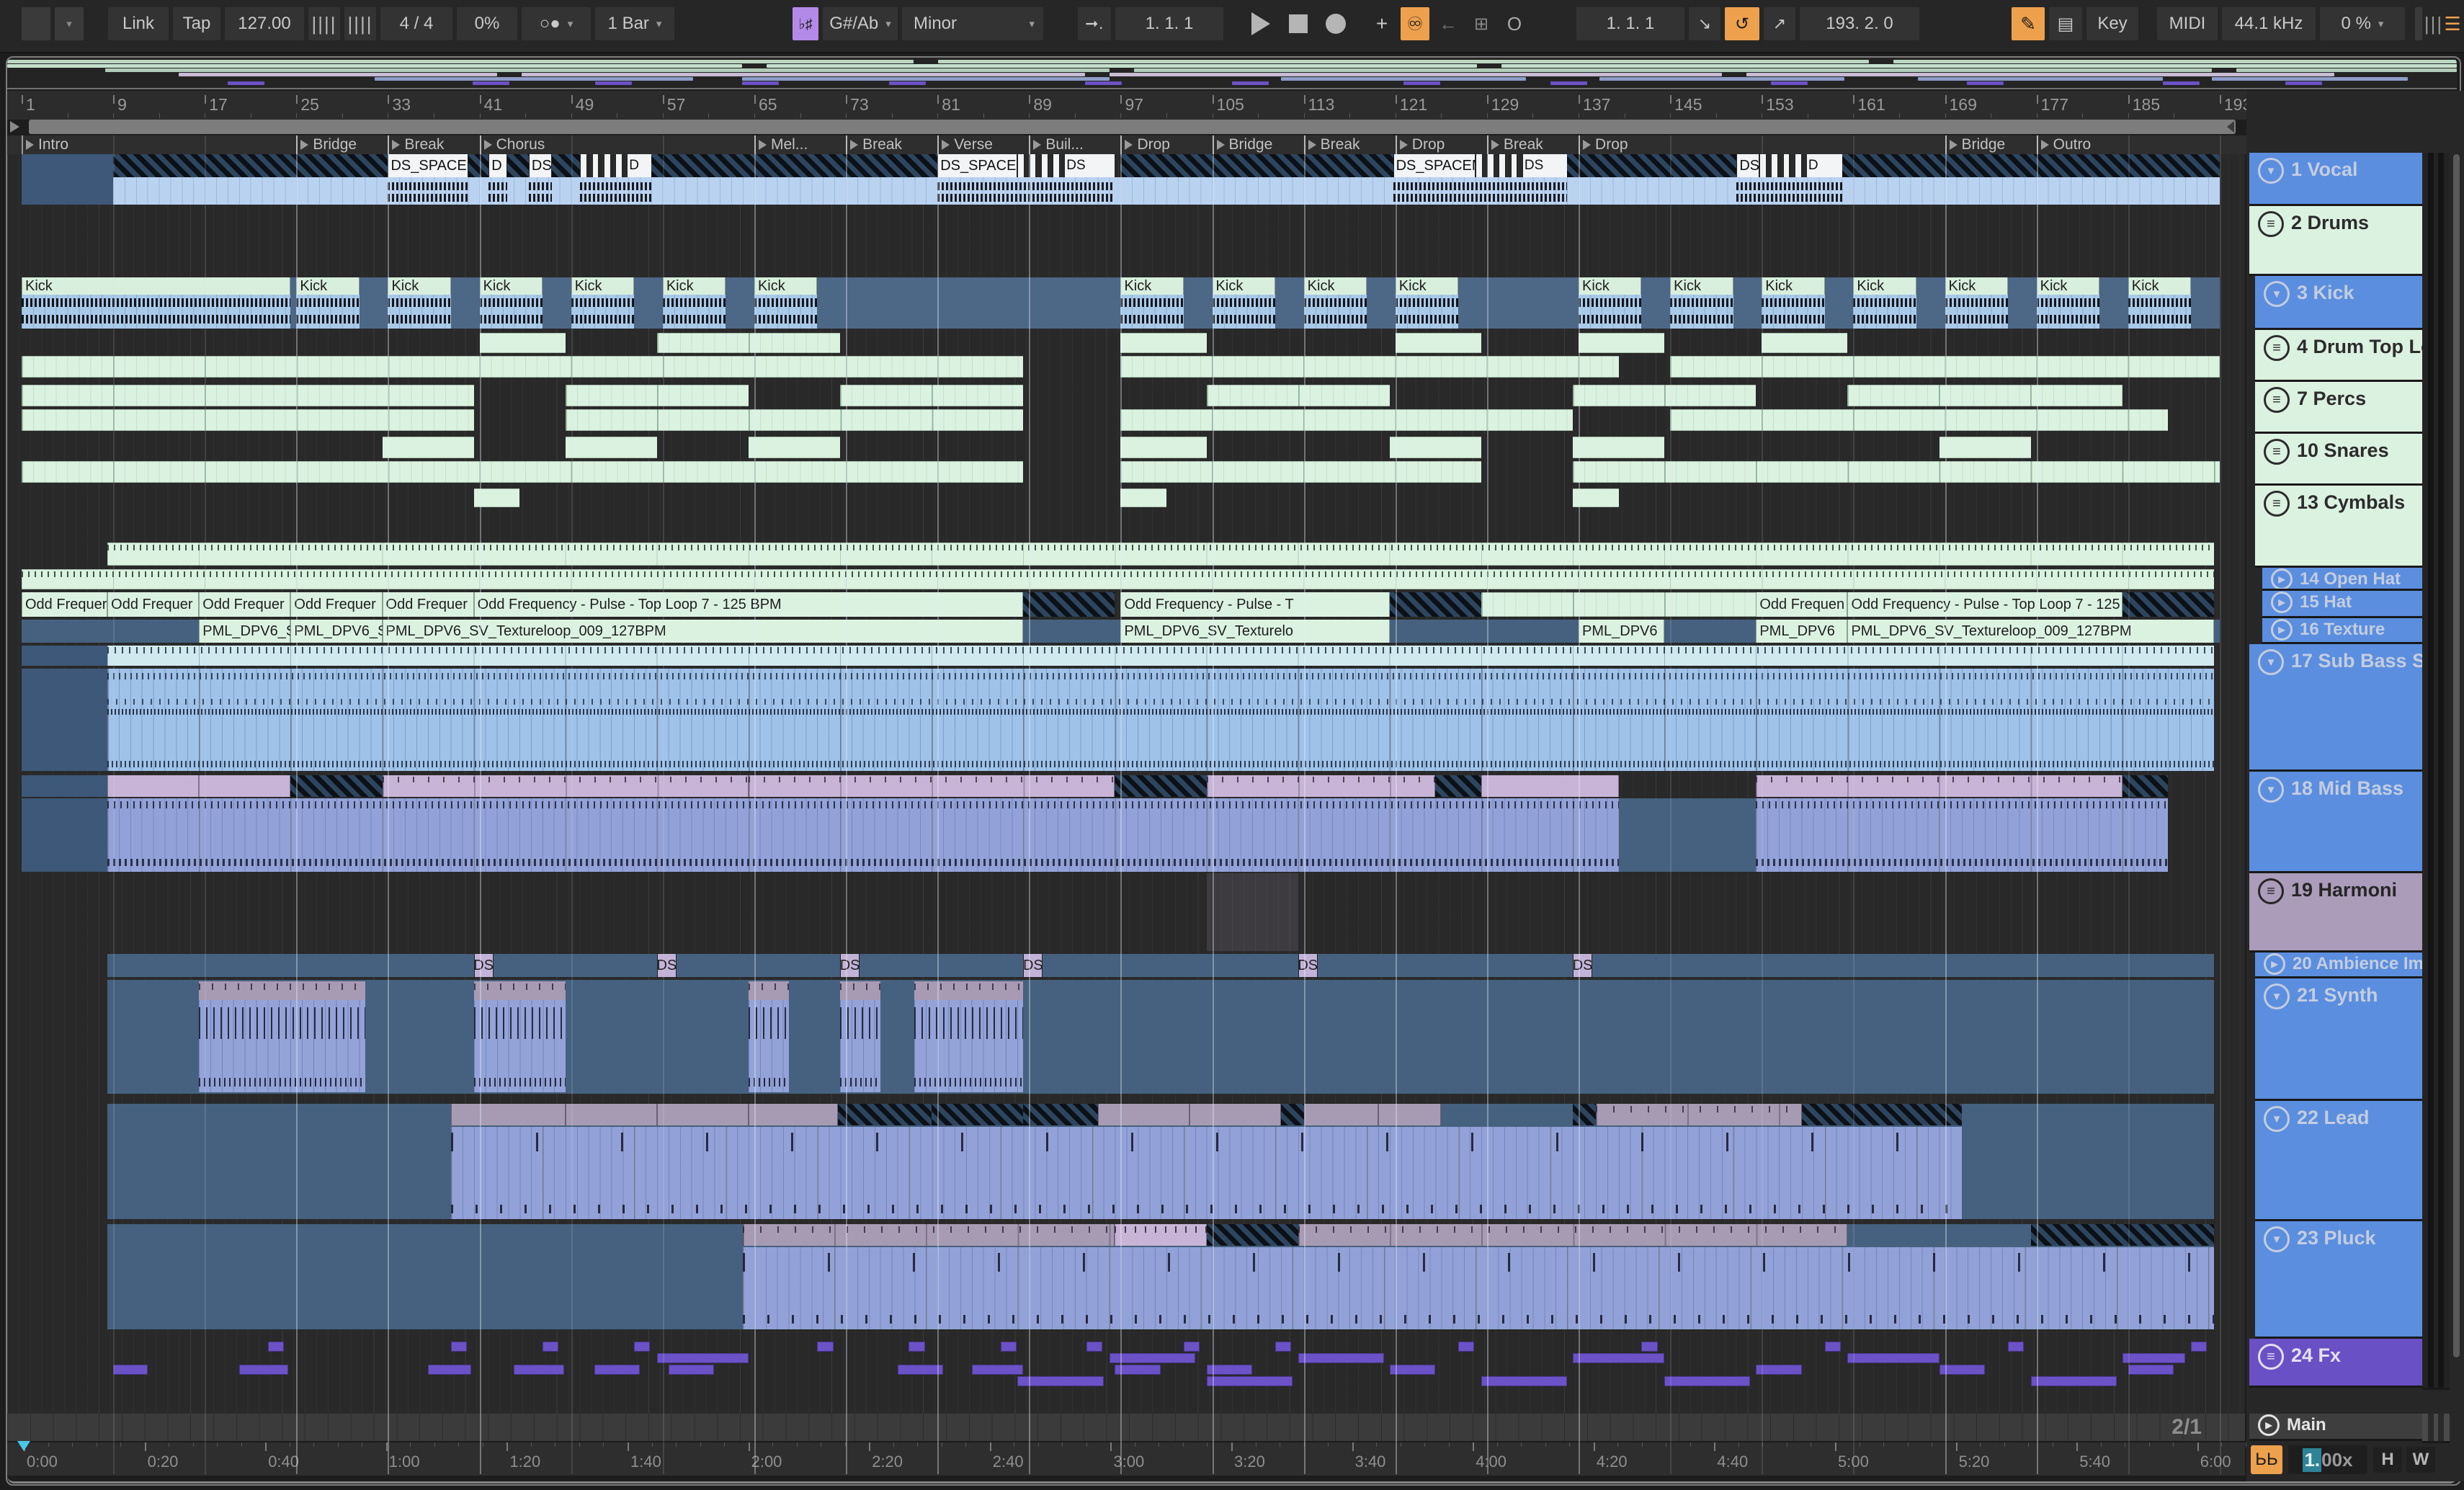 The height and width of the screenshot is (1490, 2464). Describe the element at coordinates (324, 23) in the screenshot. I see `metronome-icon: ||||` at that location.